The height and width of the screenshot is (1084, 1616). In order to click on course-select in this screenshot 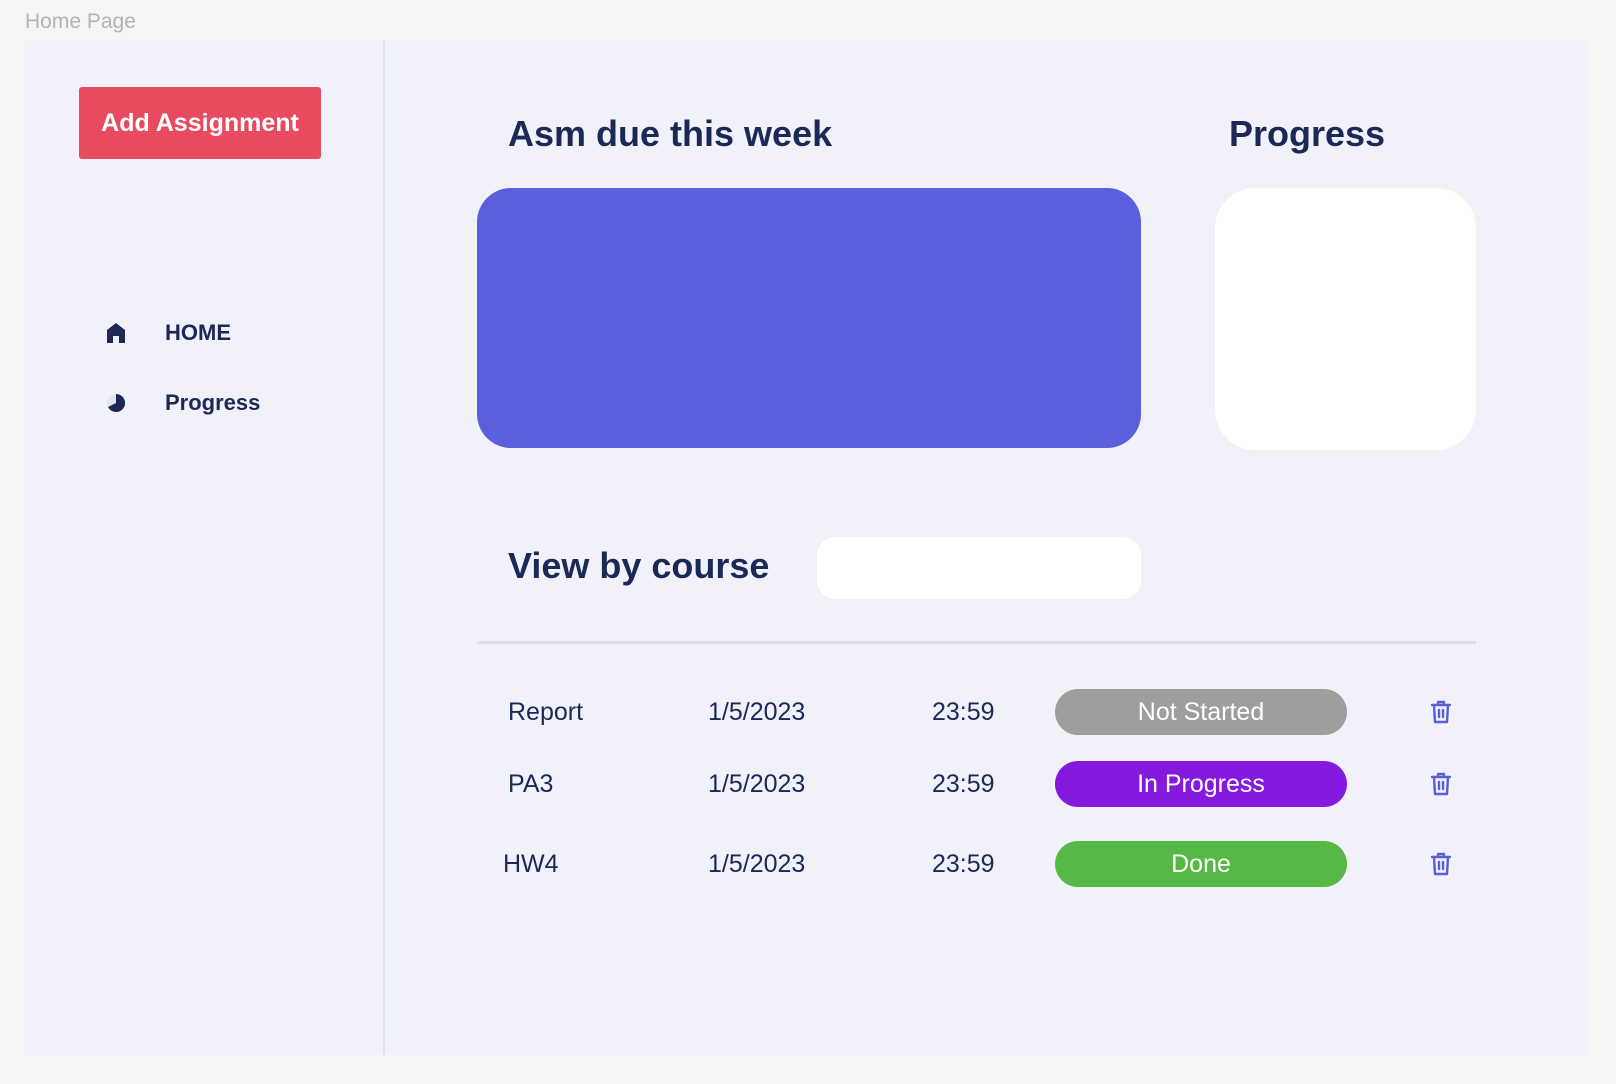, I will do `click(979, 568)`.